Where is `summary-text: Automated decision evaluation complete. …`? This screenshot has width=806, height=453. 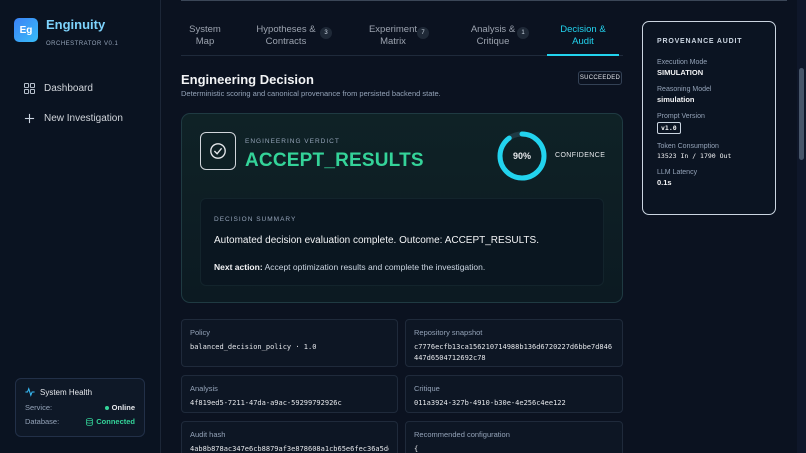 summary-text: Automated decision evaluation complete. … is located at coordinates (376, 240).